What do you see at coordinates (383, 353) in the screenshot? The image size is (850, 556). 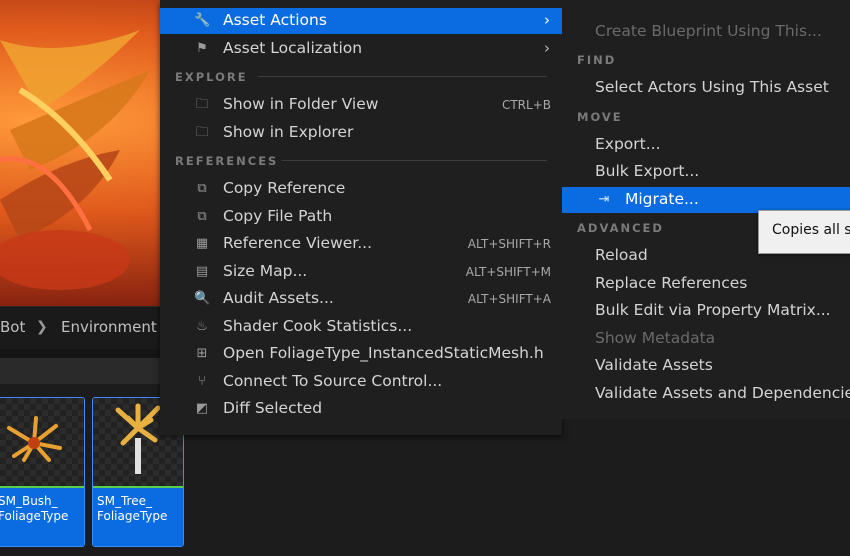 I see `menu-item-label: Open FoliageType_InstancedStaticMesh.h` at bounding box center [383, 353].